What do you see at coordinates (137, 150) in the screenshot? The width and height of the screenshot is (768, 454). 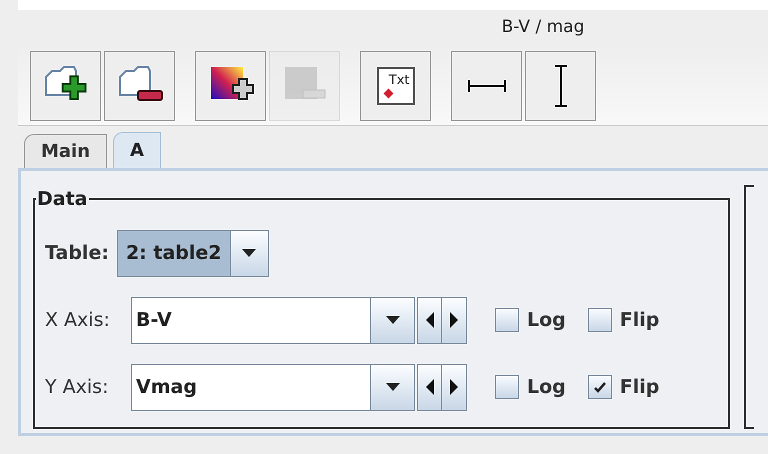 I see `tab: A` at bounding box center [137, 150].